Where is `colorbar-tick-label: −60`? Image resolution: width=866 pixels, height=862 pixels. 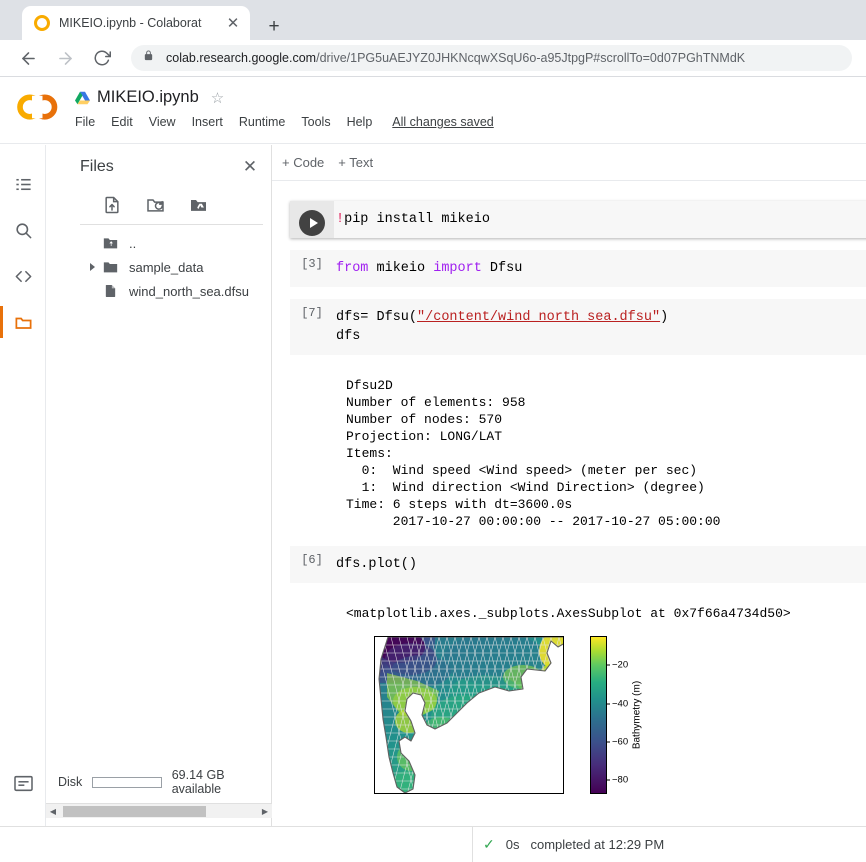
colorbar-tick-label: −60 is located at coordinates (617, 742).